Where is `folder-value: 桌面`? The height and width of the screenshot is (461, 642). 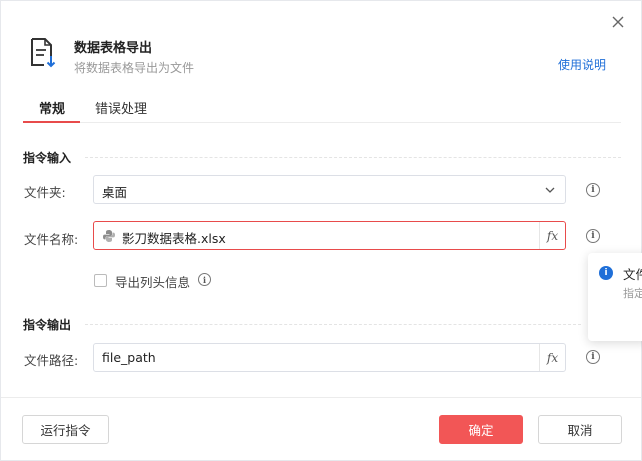 folder-value: 桌面 is located at coordinates (115, 192).